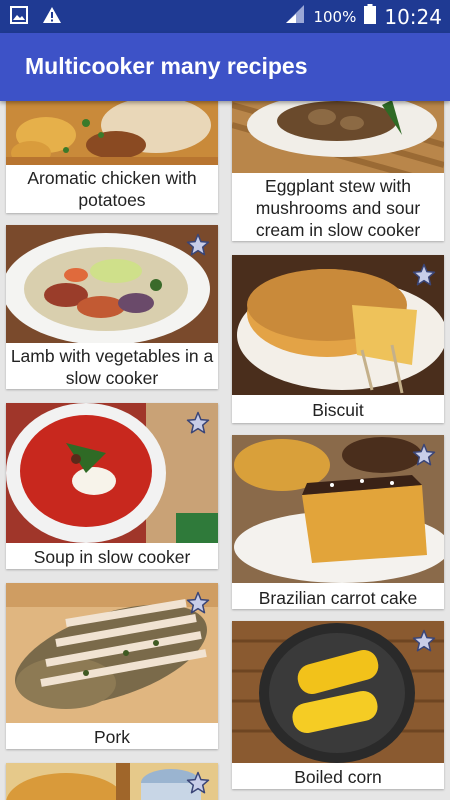 Image resolution: width=450 pixels, height=800 pixels. Describe the element at coordinates (112, 666) in the screenshot. I see `recipe-card-pork: Pork` at that location.